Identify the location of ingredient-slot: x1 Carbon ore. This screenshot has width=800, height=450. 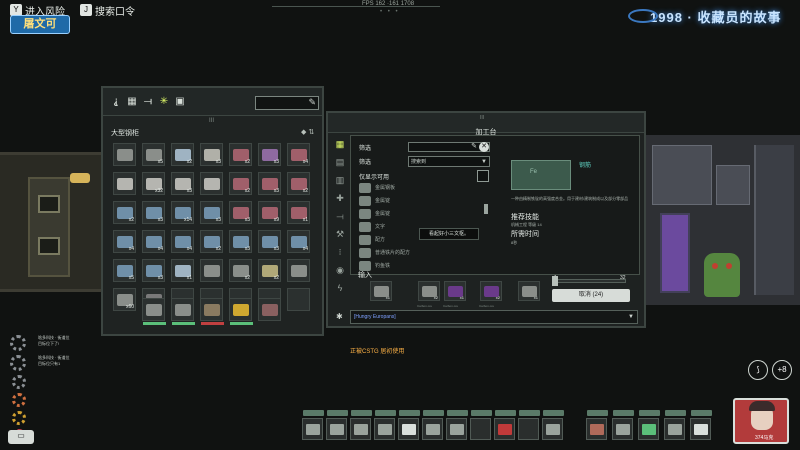
(454, 294).